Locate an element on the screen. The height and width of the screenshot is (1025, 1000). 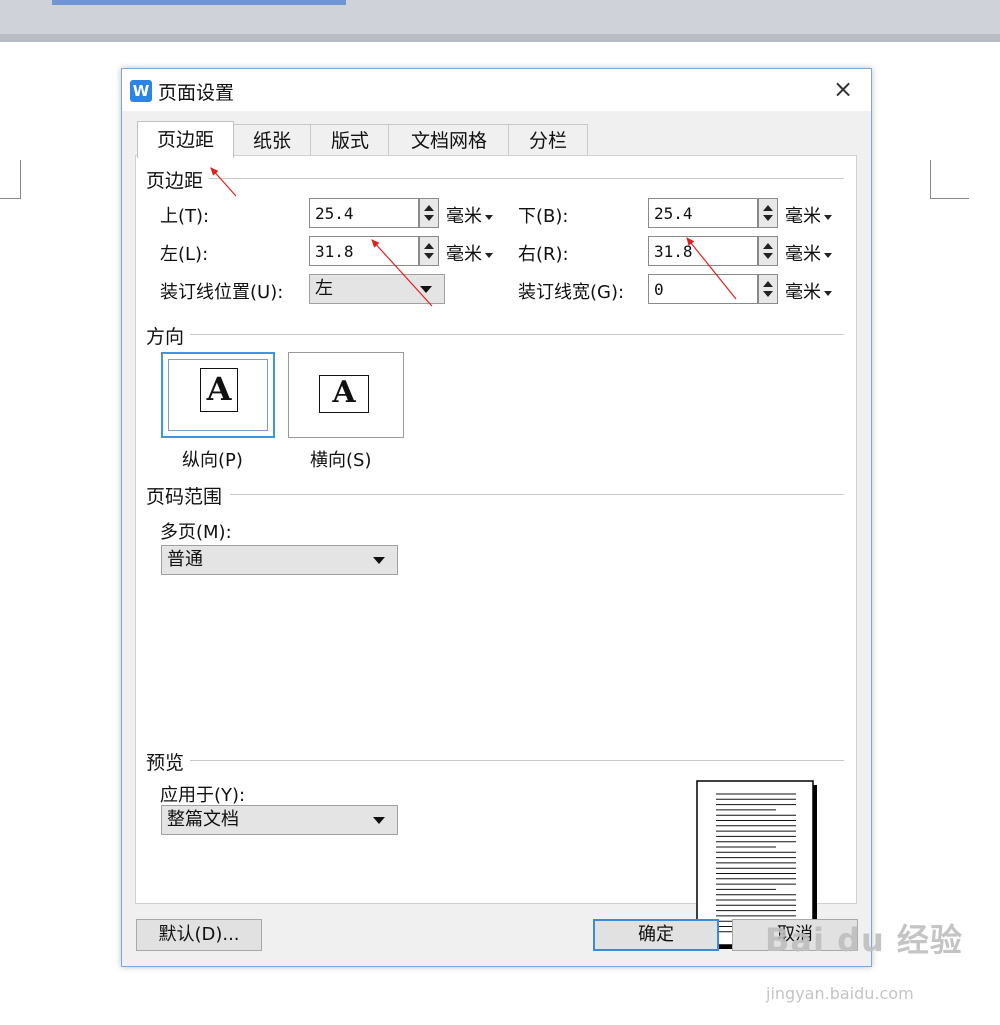
portrait-label: 纵向(P) is located at coordinates (212, 459).